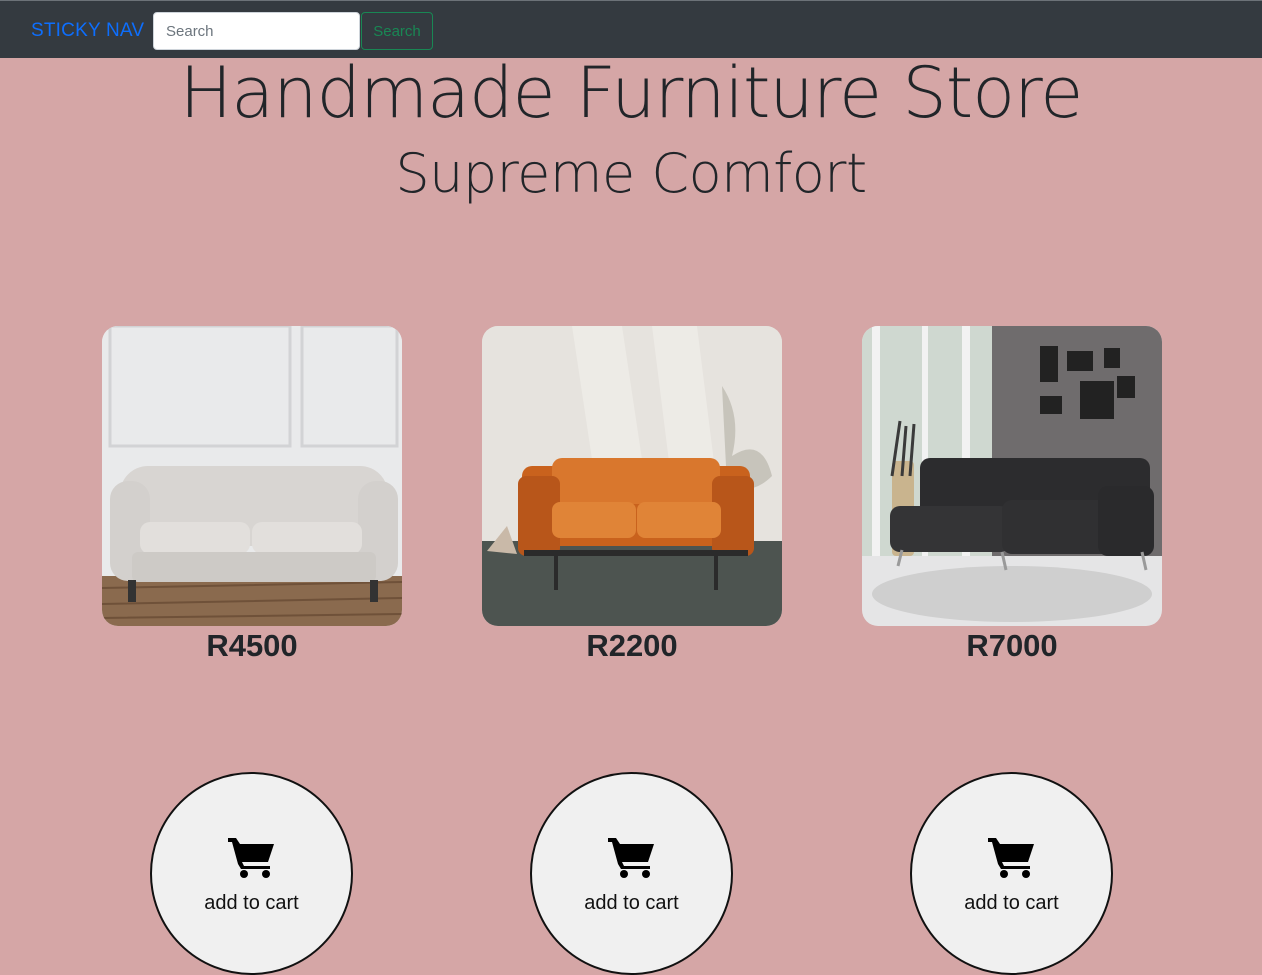 Image resolution: width=1262 pixels, height=975 pixels. Describe the element at coordinates (252, 645) in the screenshot. I see `product-price: R4500` at that location.